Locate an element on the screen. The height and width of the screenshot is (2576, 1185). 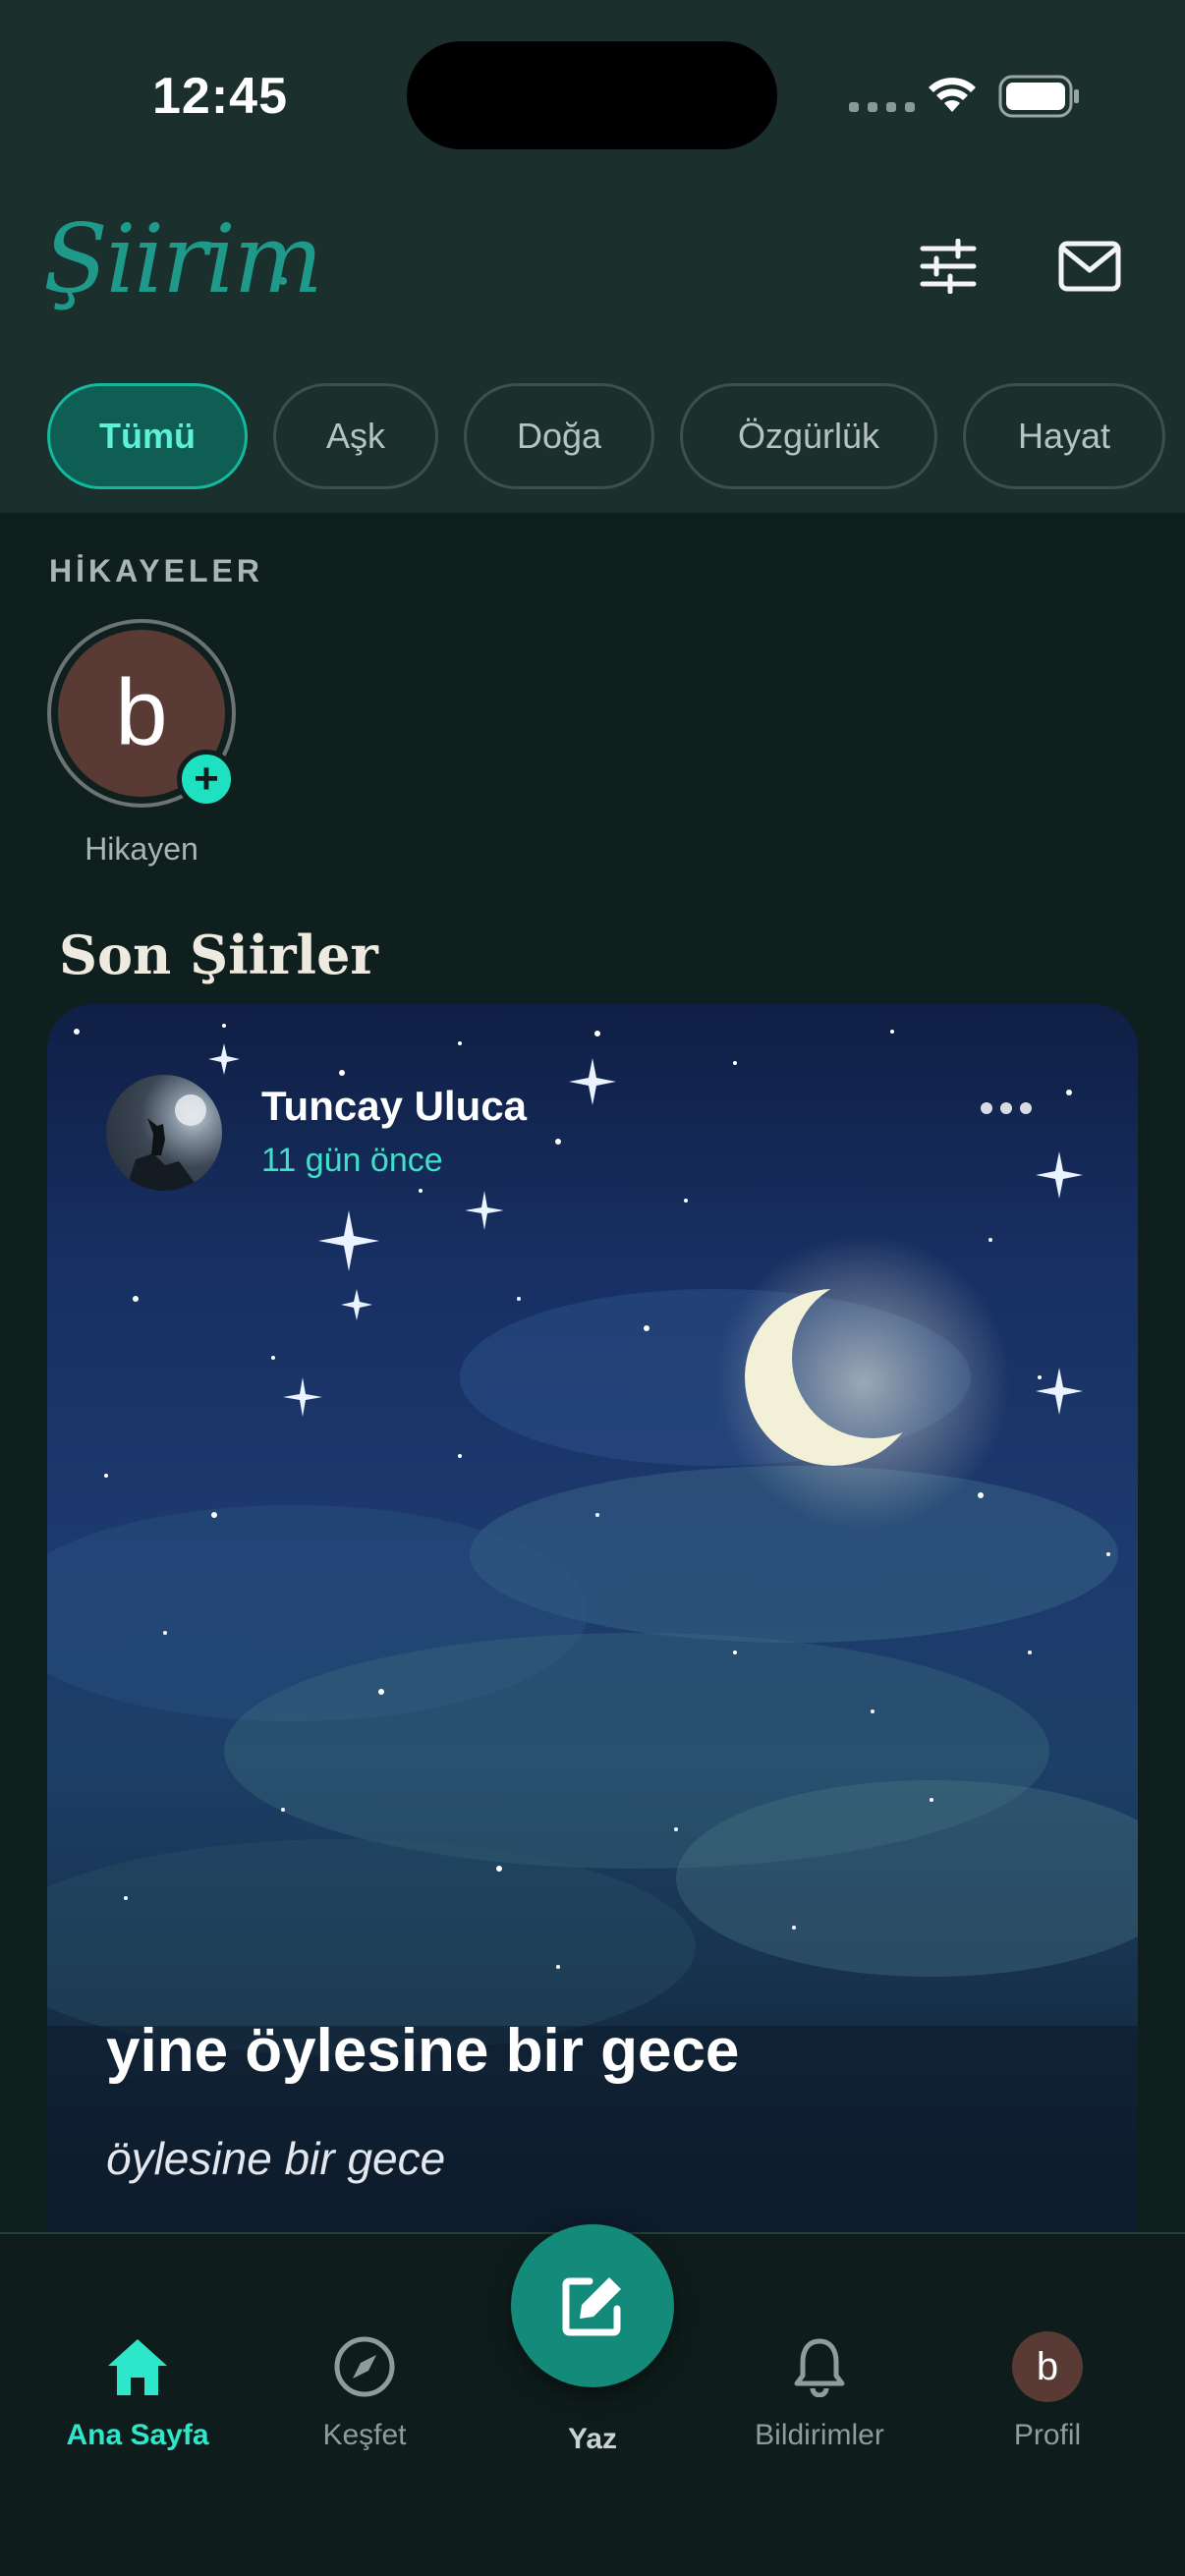
chip-ask: Aşk is located at coordinates (355, 436).